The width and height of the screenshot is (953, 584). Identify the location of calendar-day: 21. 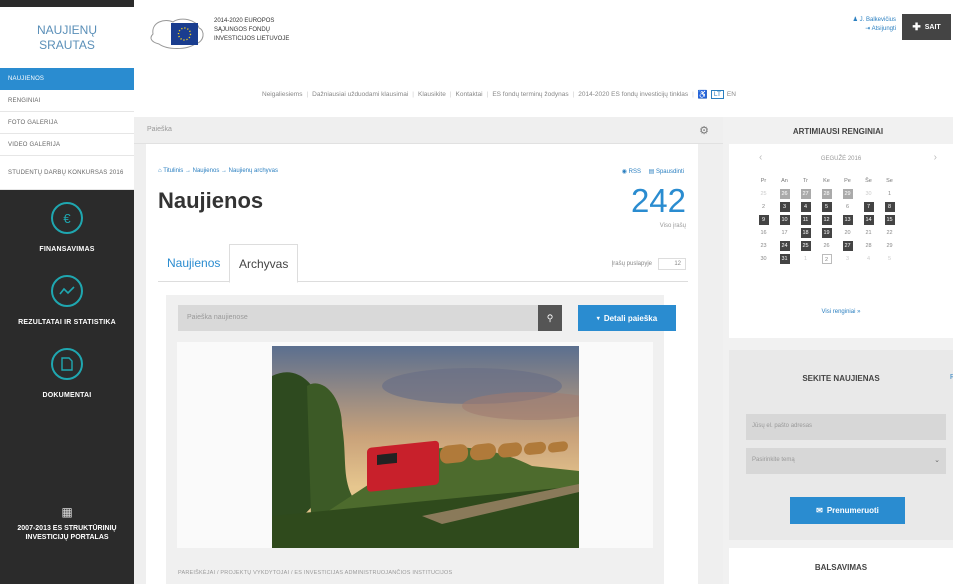
(869, 233).